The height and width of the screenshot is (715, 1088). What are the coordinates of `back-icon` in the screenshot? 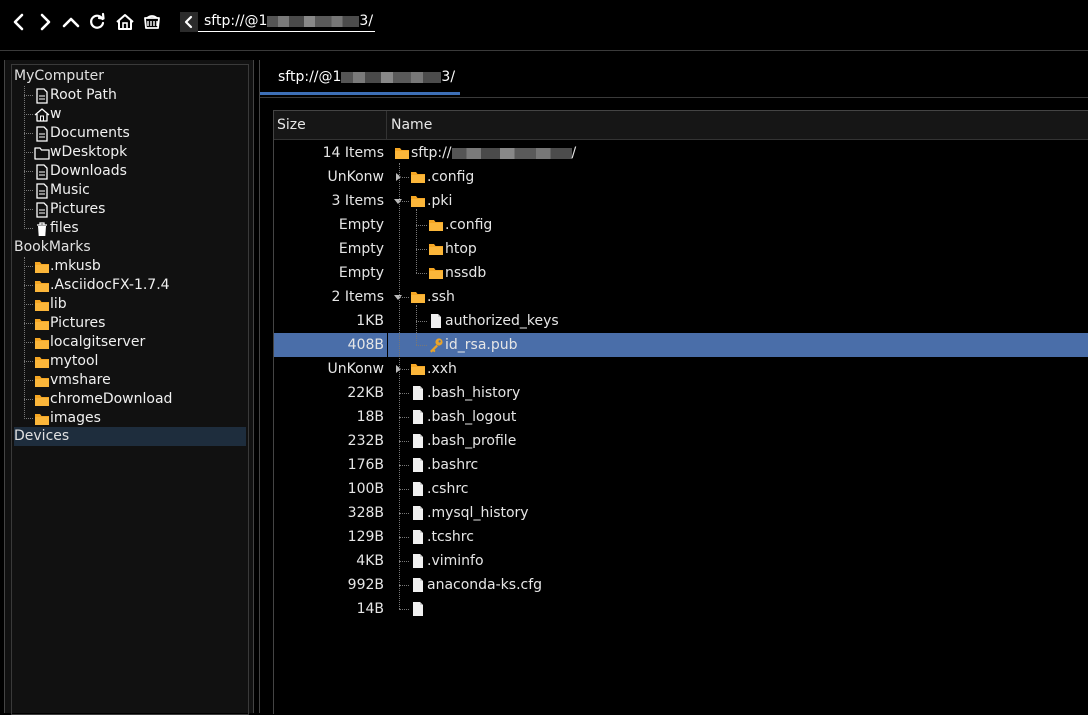 It's located at (19, 22).